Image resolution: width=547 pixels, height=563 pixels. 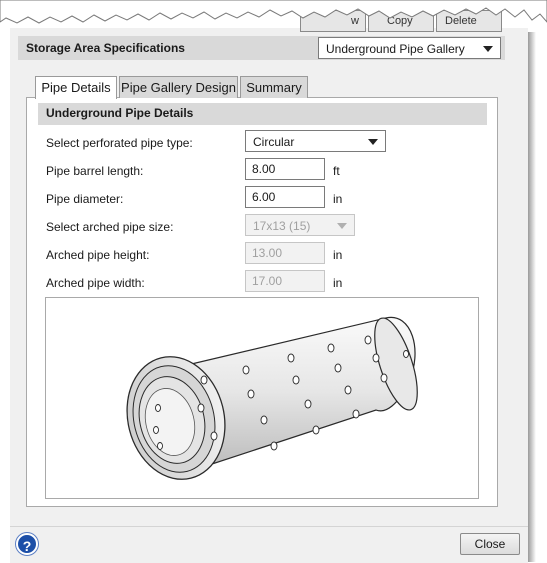 What do you see at coordinates (532, 297) in the screenshot?
I see `dialog-shadow` at bounding box center [532, 297].